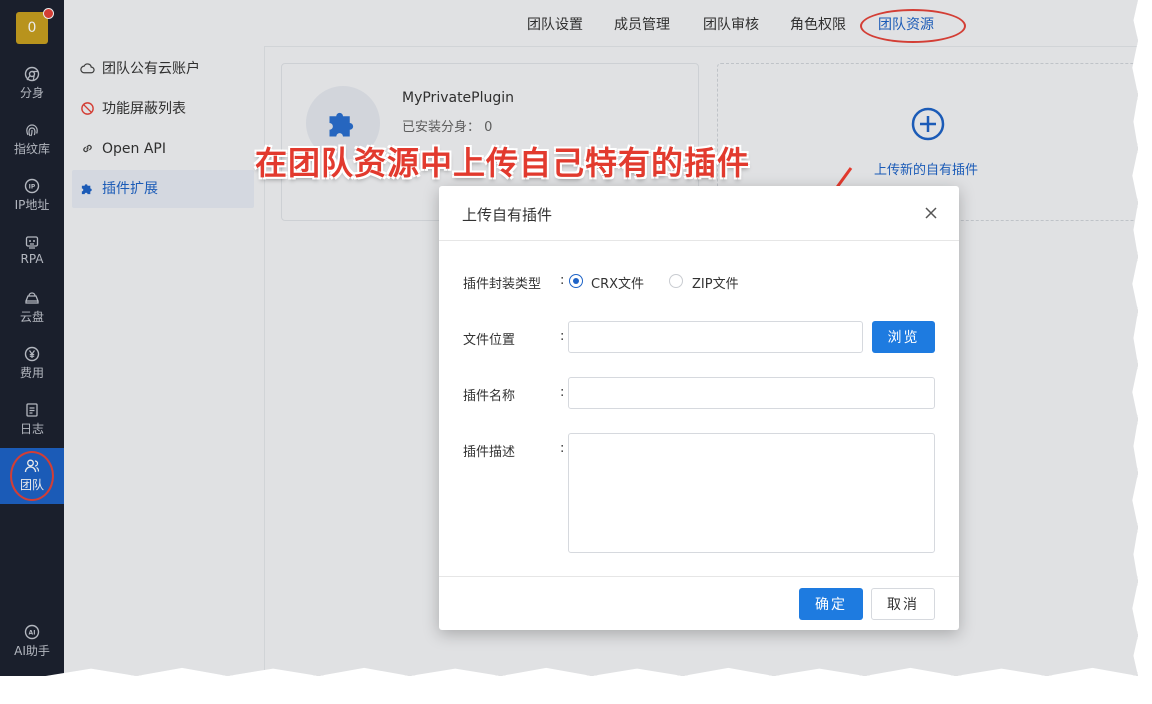  What do you see at coordinates (576, 281) in the screenshot?
I see `radio-crx` at bounding box center [576, 281].